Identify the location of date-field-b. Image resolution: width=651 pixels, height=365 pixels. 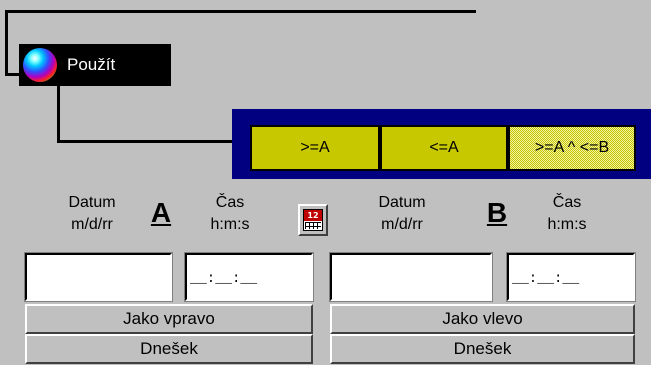
(411, 277).